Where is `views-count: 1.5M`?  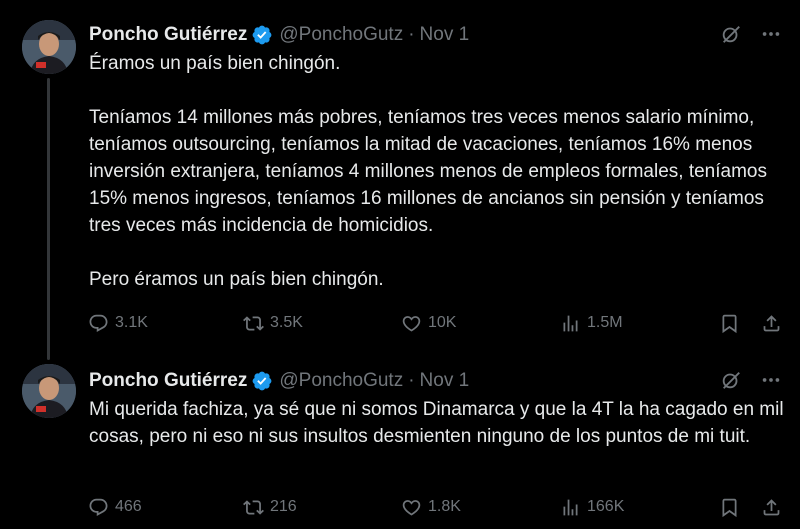 views-count: 1.5M is located at coordinates (605, 322).